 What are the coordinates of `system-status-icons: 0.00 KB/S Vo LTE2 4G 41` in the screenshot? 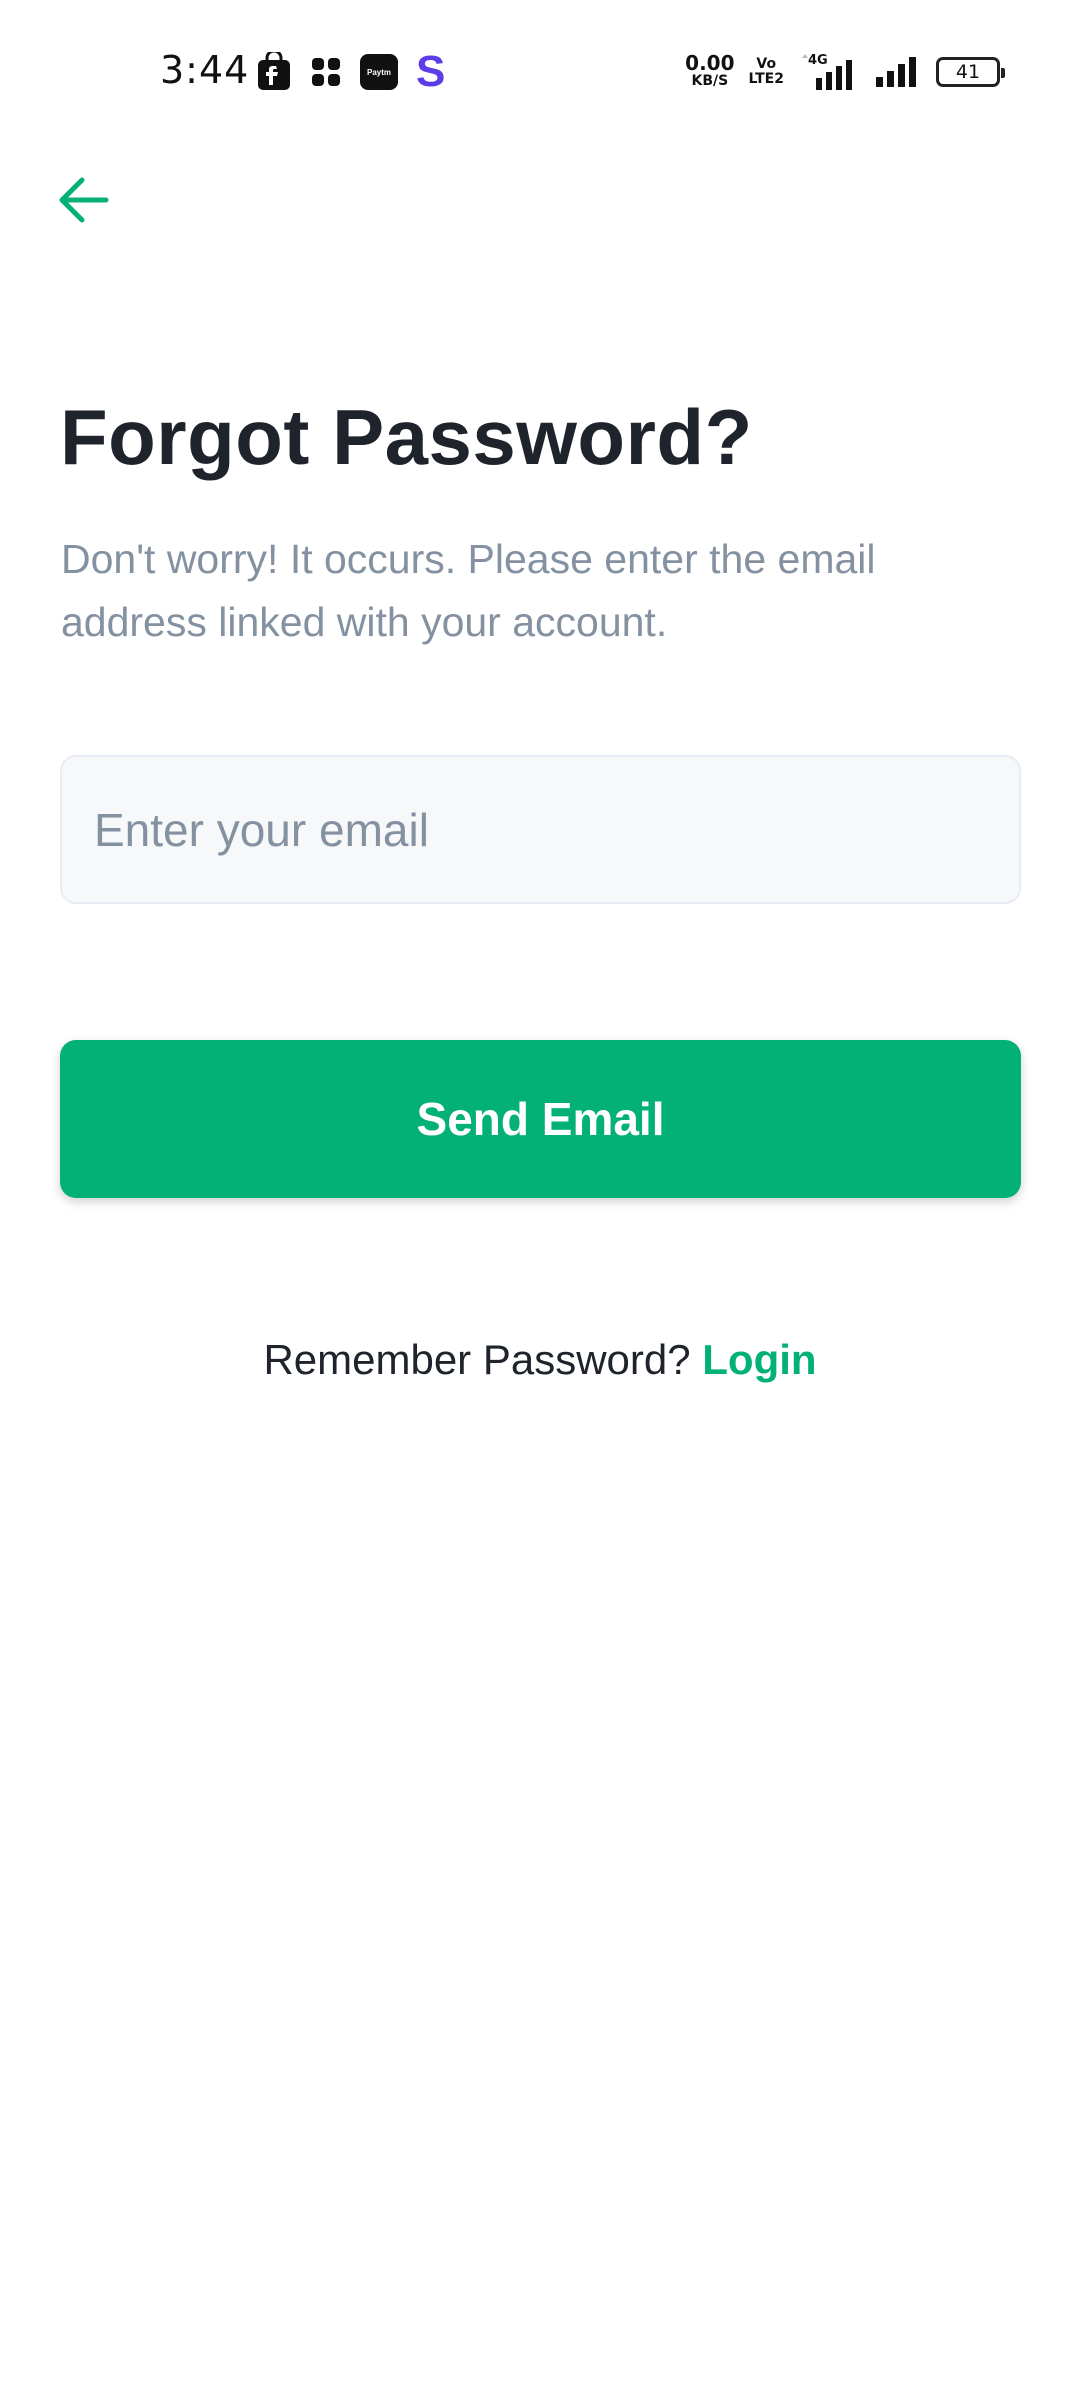 It's located at (845, 72).